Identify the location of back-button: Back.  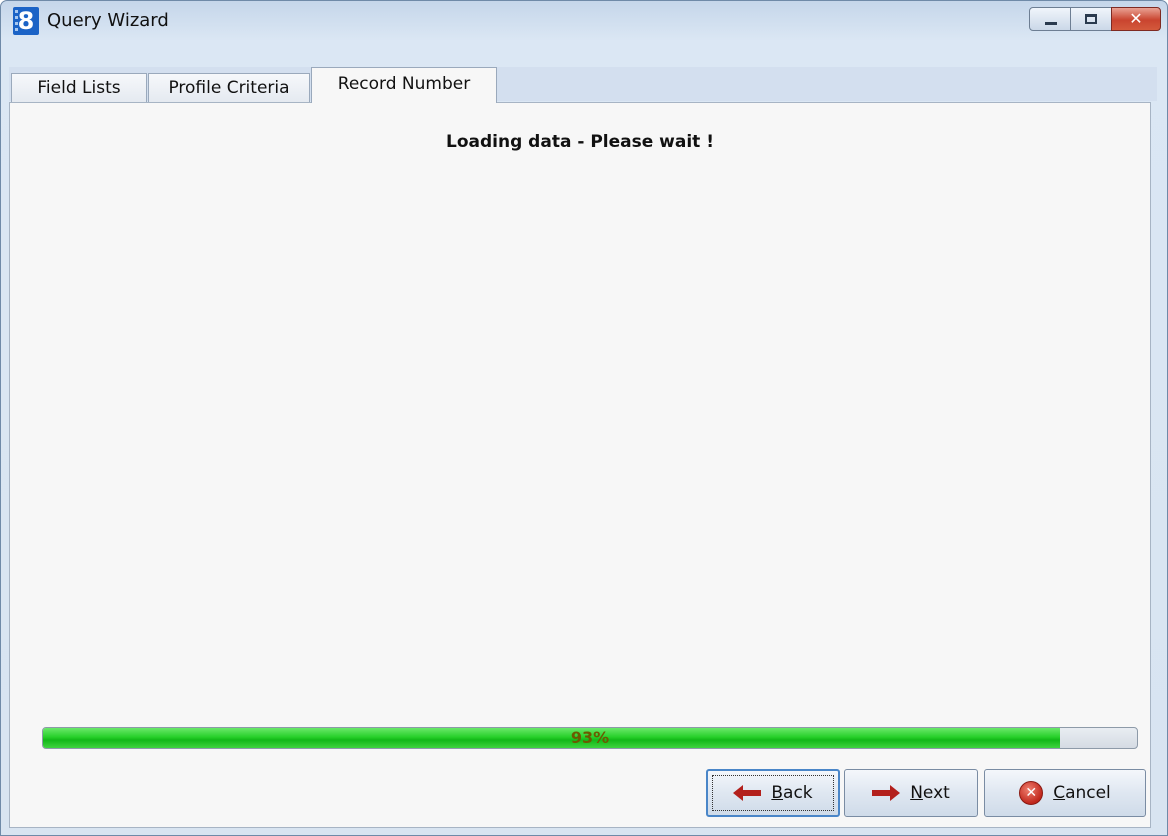
(773, 793).